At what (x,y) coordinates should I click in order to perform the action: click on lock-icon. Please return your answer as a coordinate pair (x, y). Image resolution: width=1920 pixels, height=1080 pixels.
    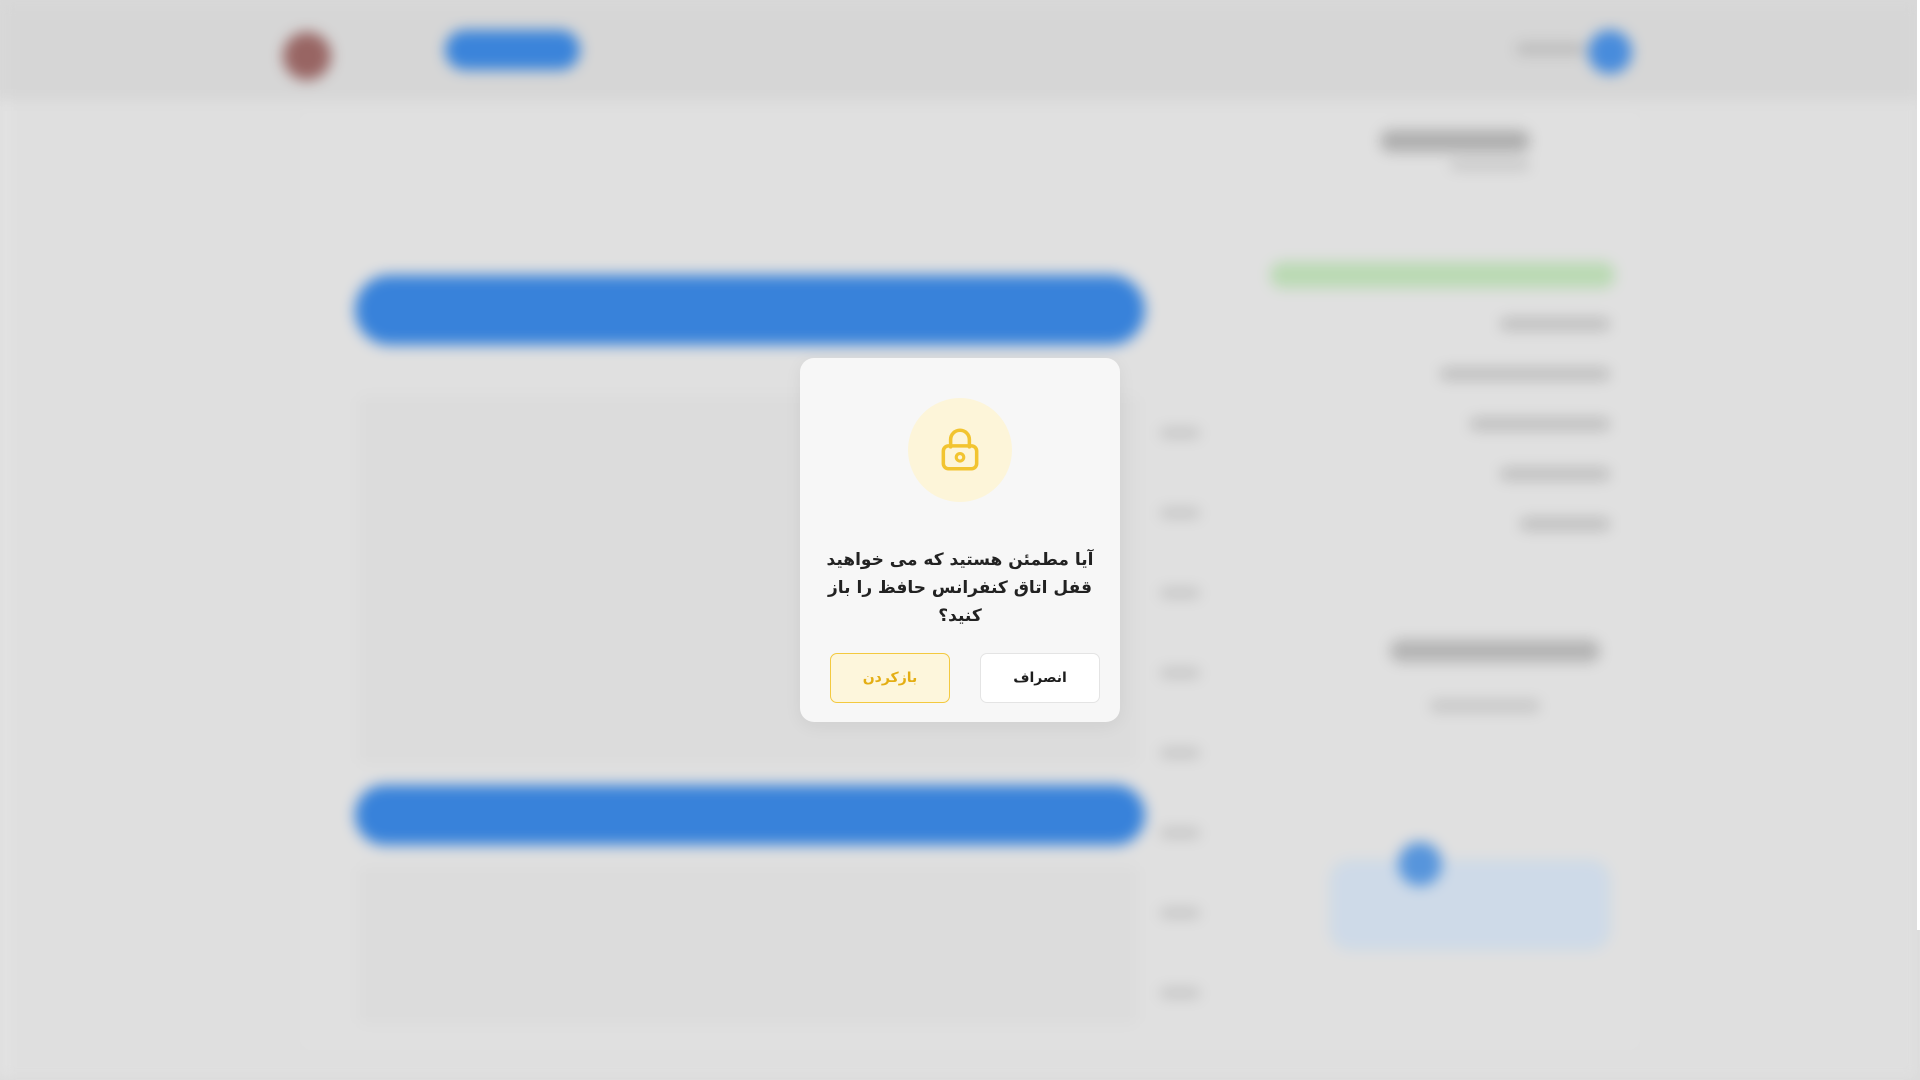
    Looking at the image, I should click on (960, 449).